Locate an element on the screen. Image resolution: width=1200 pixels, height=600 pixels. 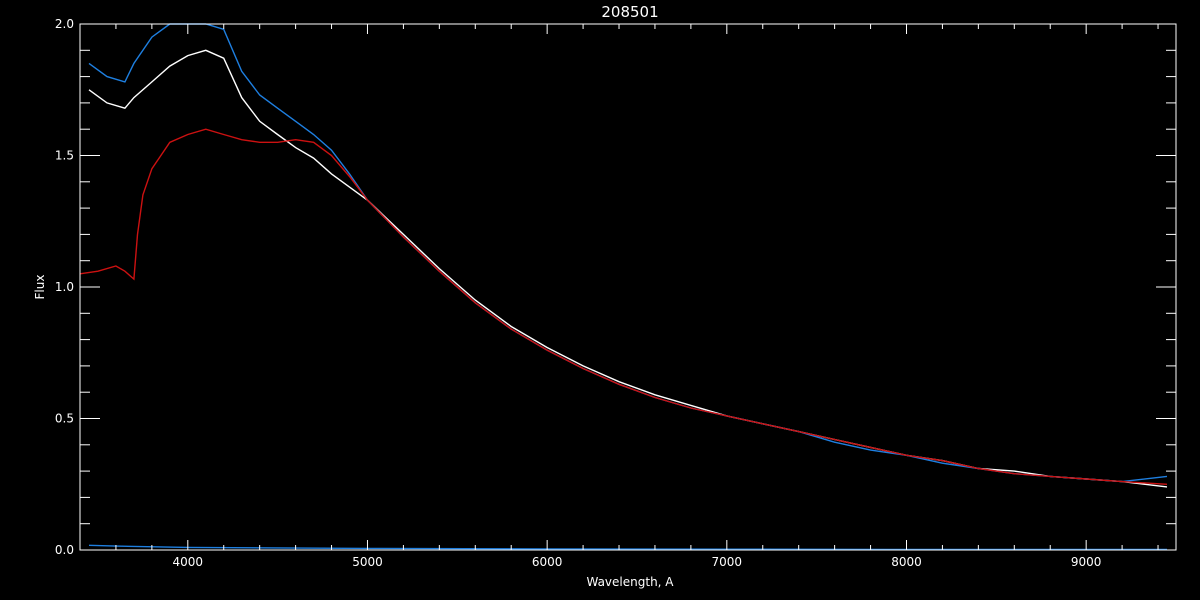
y-tick-label: 0.0 is located at coordinates (64, 550).